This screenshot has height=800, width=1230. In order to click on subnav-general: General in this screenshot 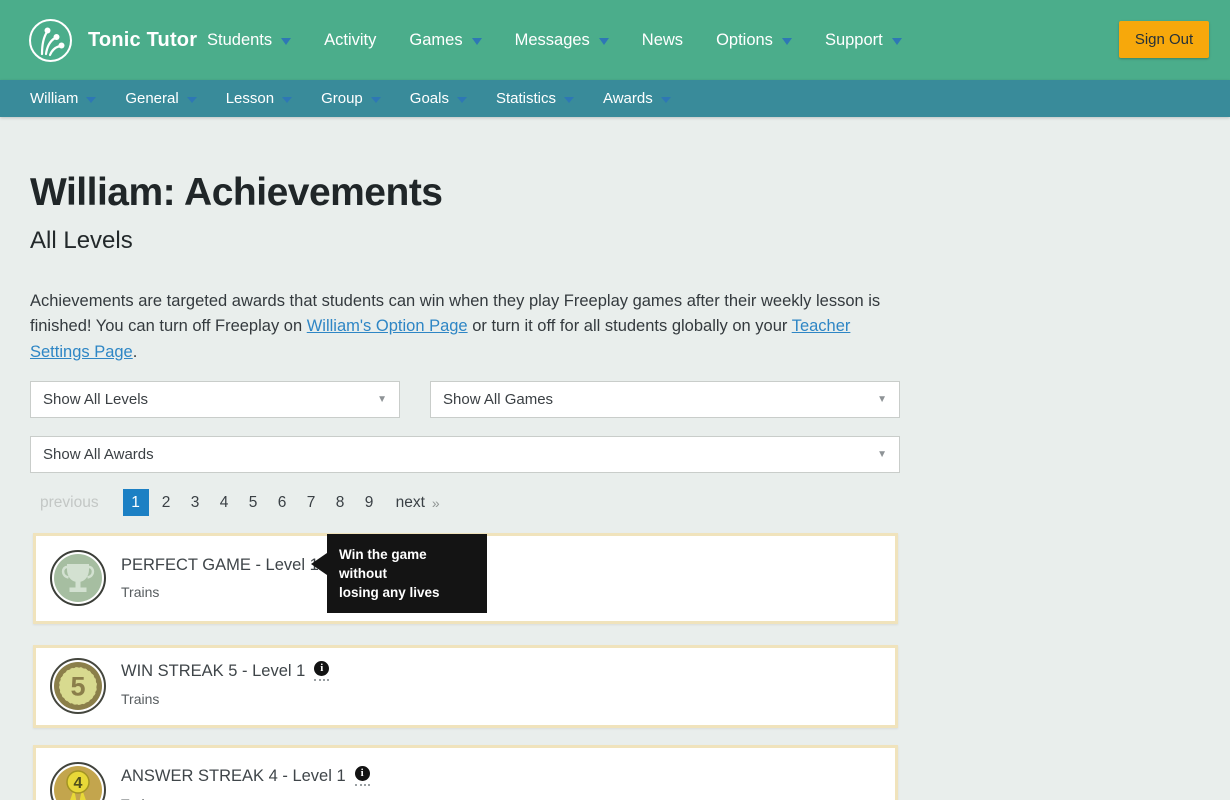, I will do `click(161, 98)`.